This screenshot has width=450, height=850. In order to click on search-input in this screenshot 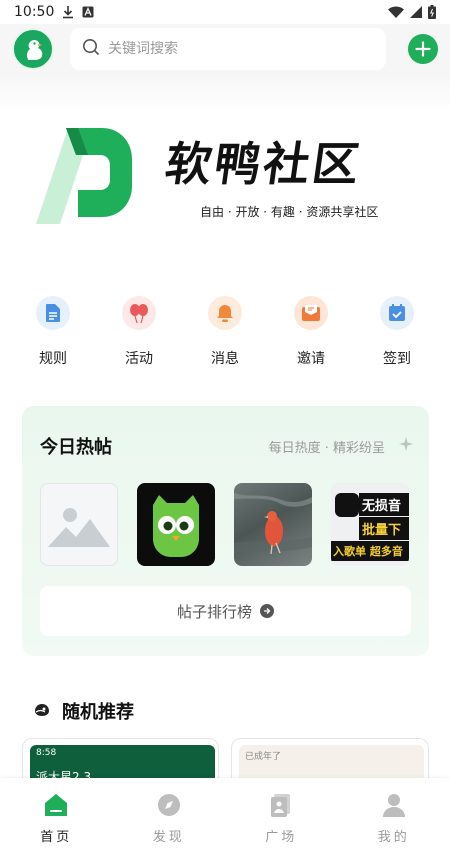, I will do `click(228, 49)`.